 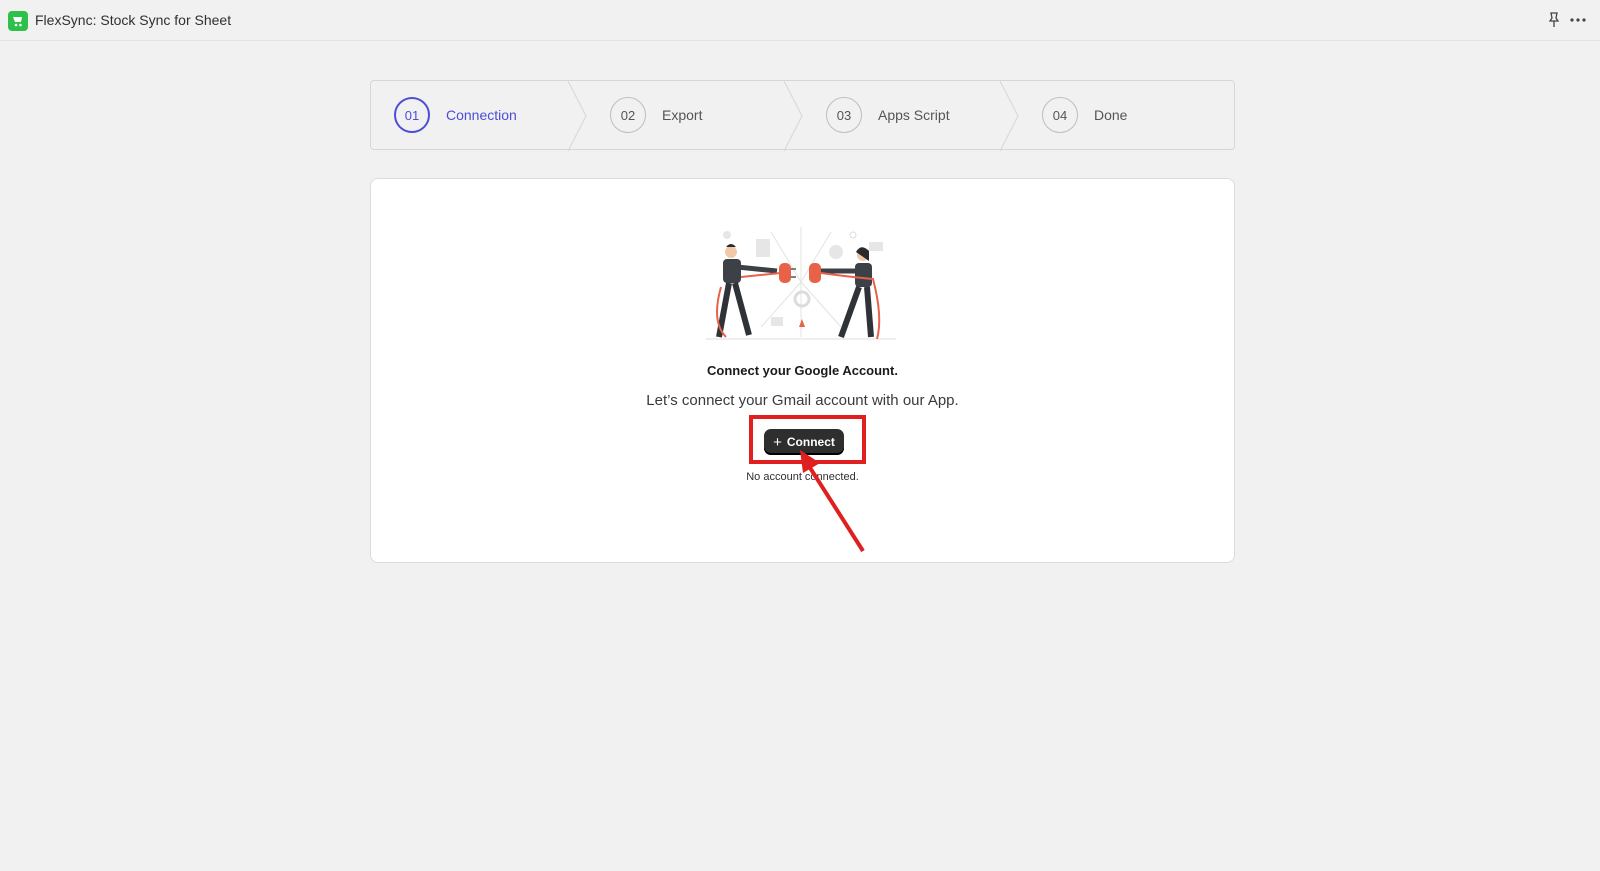 I want to click on more-icon, so click(x=1578, y=20).